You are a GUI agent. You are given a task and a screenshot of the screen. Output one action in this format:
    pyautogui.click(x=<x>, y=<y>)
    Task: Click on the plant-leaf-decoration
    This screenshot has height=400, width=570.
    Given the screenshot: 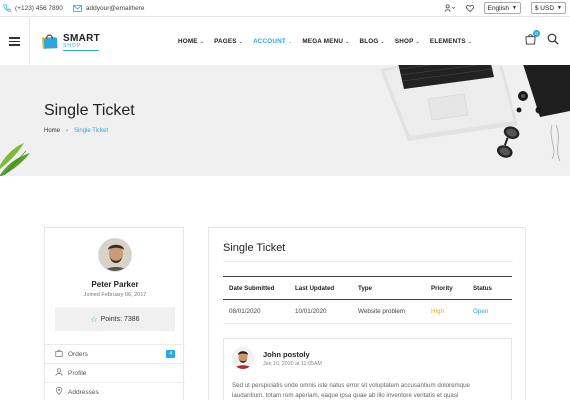 What is the action you would take?
    pyautogui.click(x=15, y=159)
    